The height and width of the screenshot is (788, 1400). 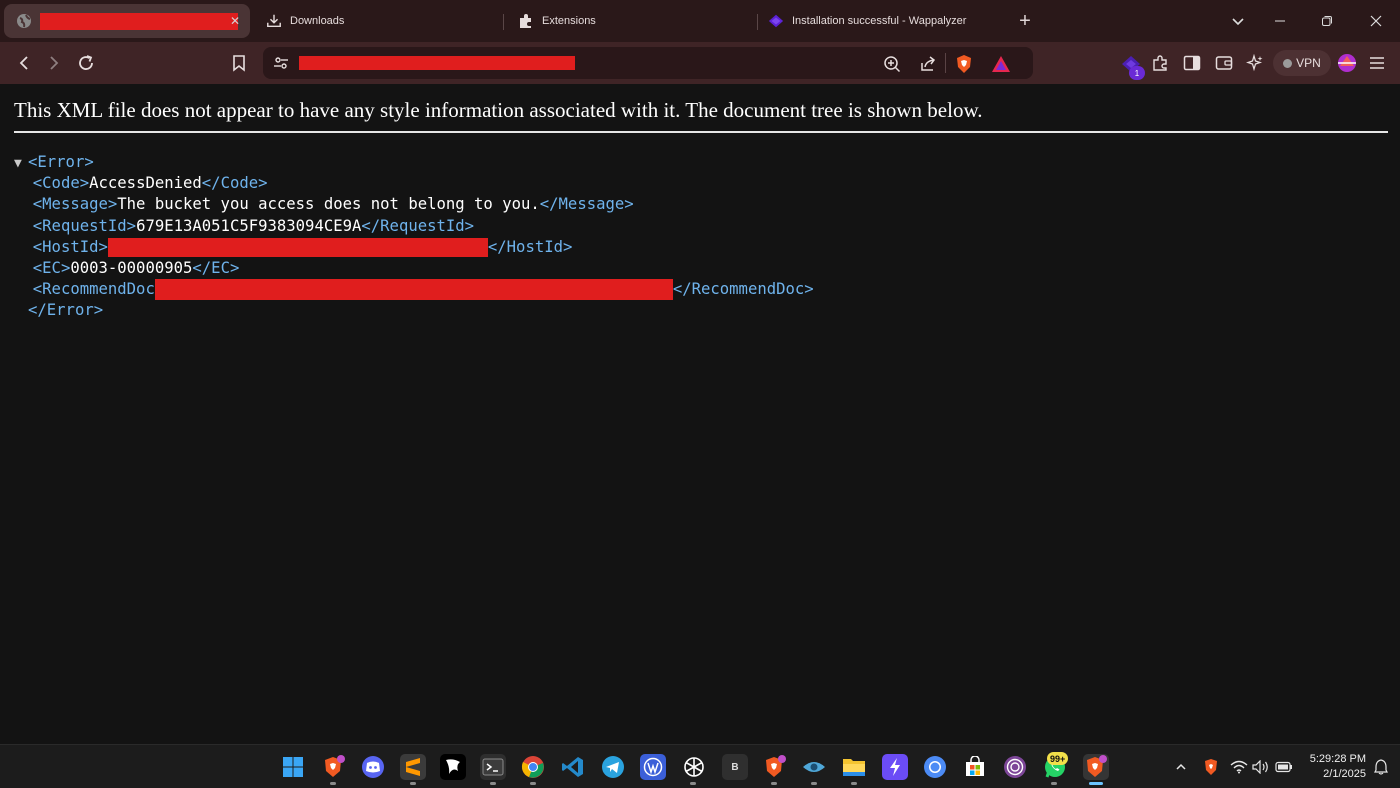 What do you see at coordinates (613, 767) in the screenshot?
I see `taskbar-telegram` at bounding box center [613, 767].